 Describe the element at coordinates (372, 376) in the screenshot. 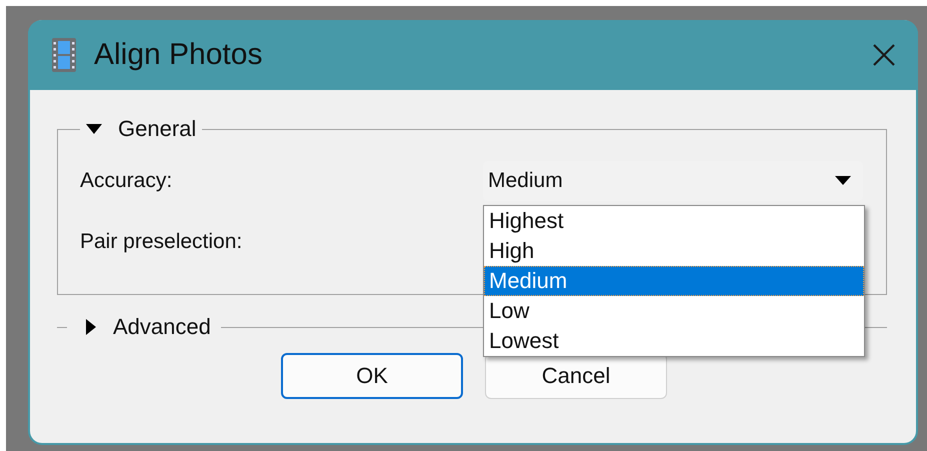

I see `dialog-button: OK` at that location.